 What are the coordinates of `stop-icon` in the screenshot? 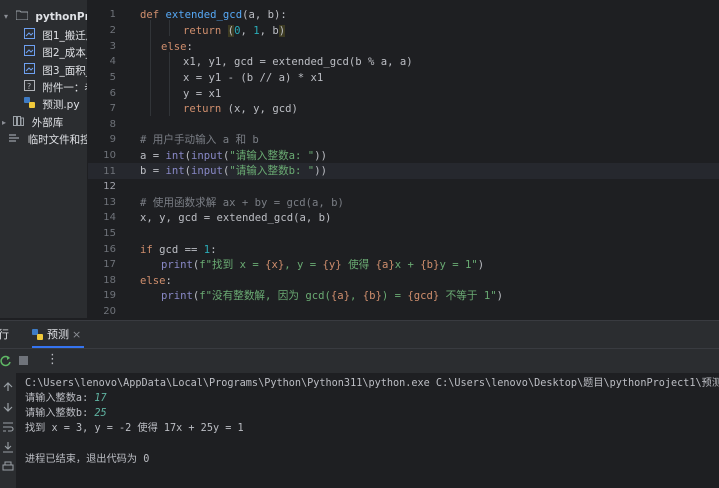 It's located at (24, 361).